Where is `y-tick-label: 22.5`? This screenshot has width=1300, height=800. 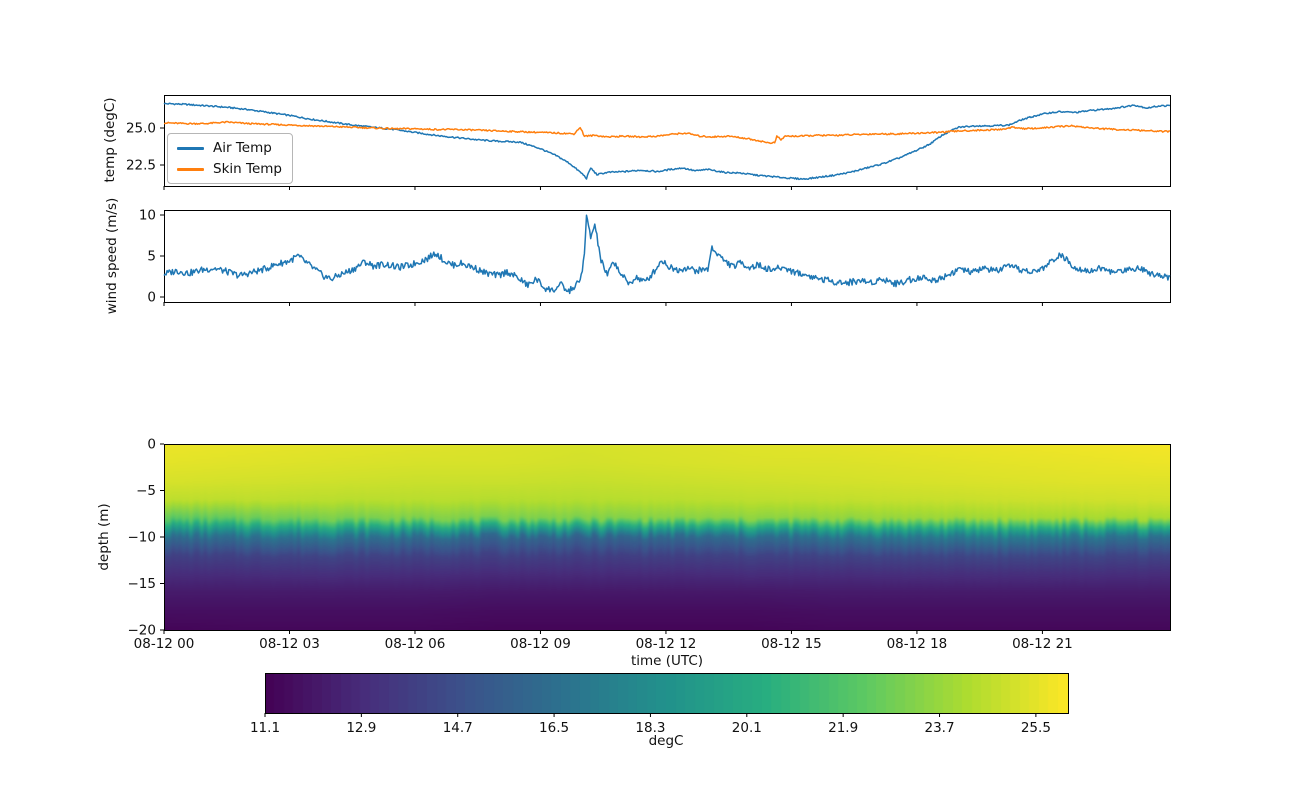
y-tick-label: 22.5 is located at coordinates (141, 165).